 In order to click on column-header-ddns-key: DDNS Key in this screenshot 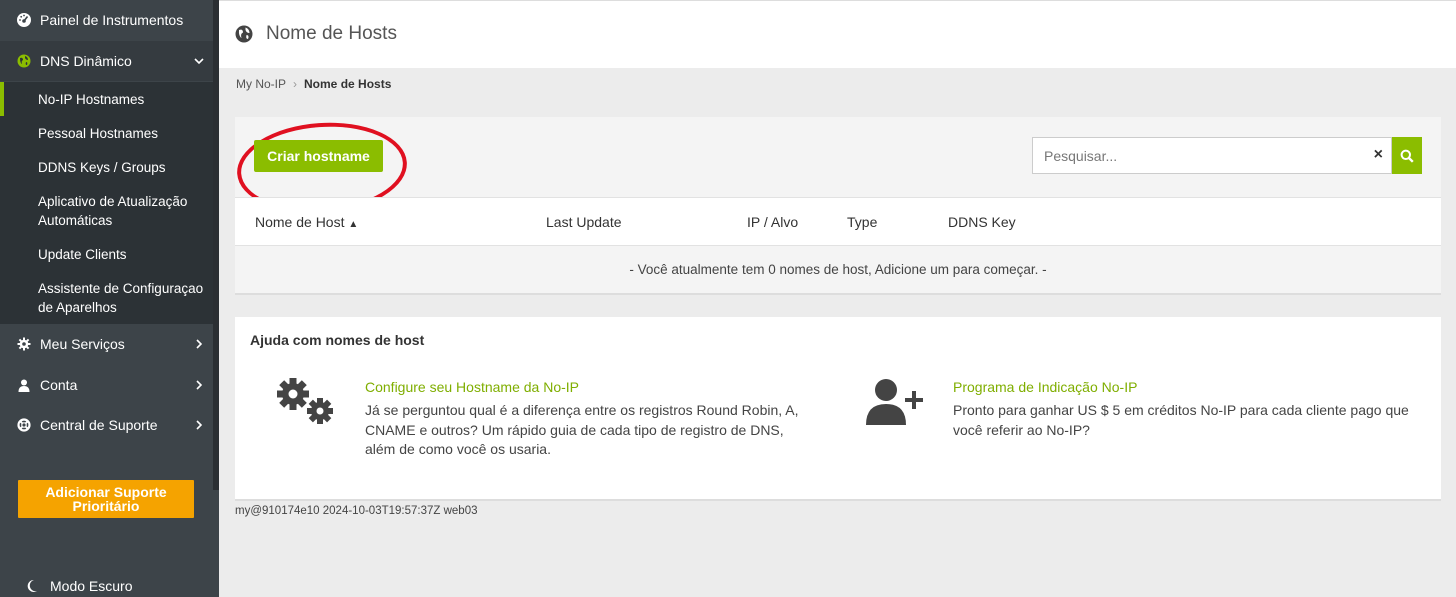, I will do `click(982, 222)`.